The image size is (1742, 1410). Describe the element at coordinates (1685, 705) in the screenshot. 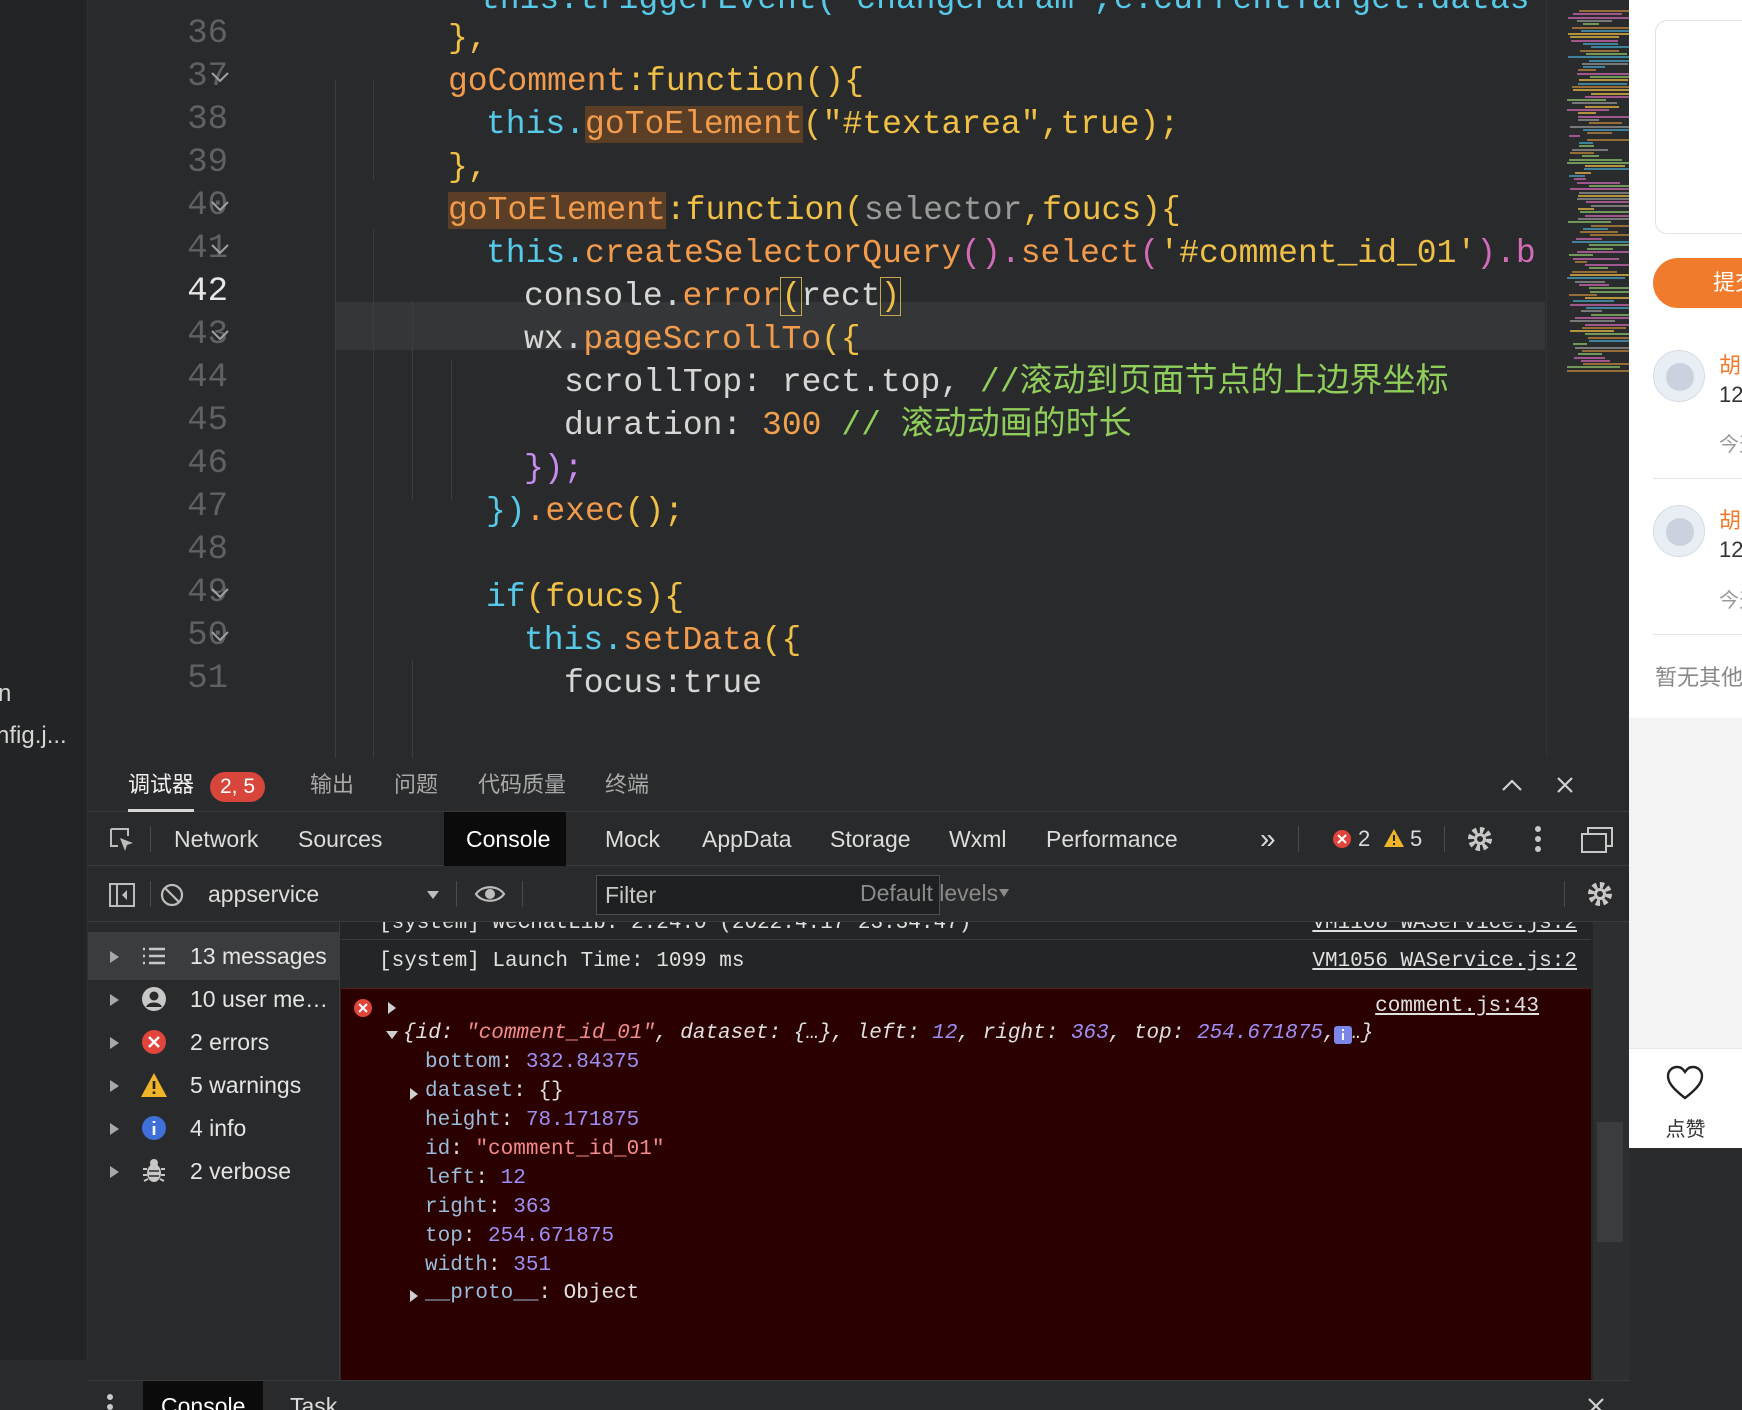

I see `simulator-pane: 提交 胡 12 今天 胡 12 今天 暂无其他 点赞` at that location.